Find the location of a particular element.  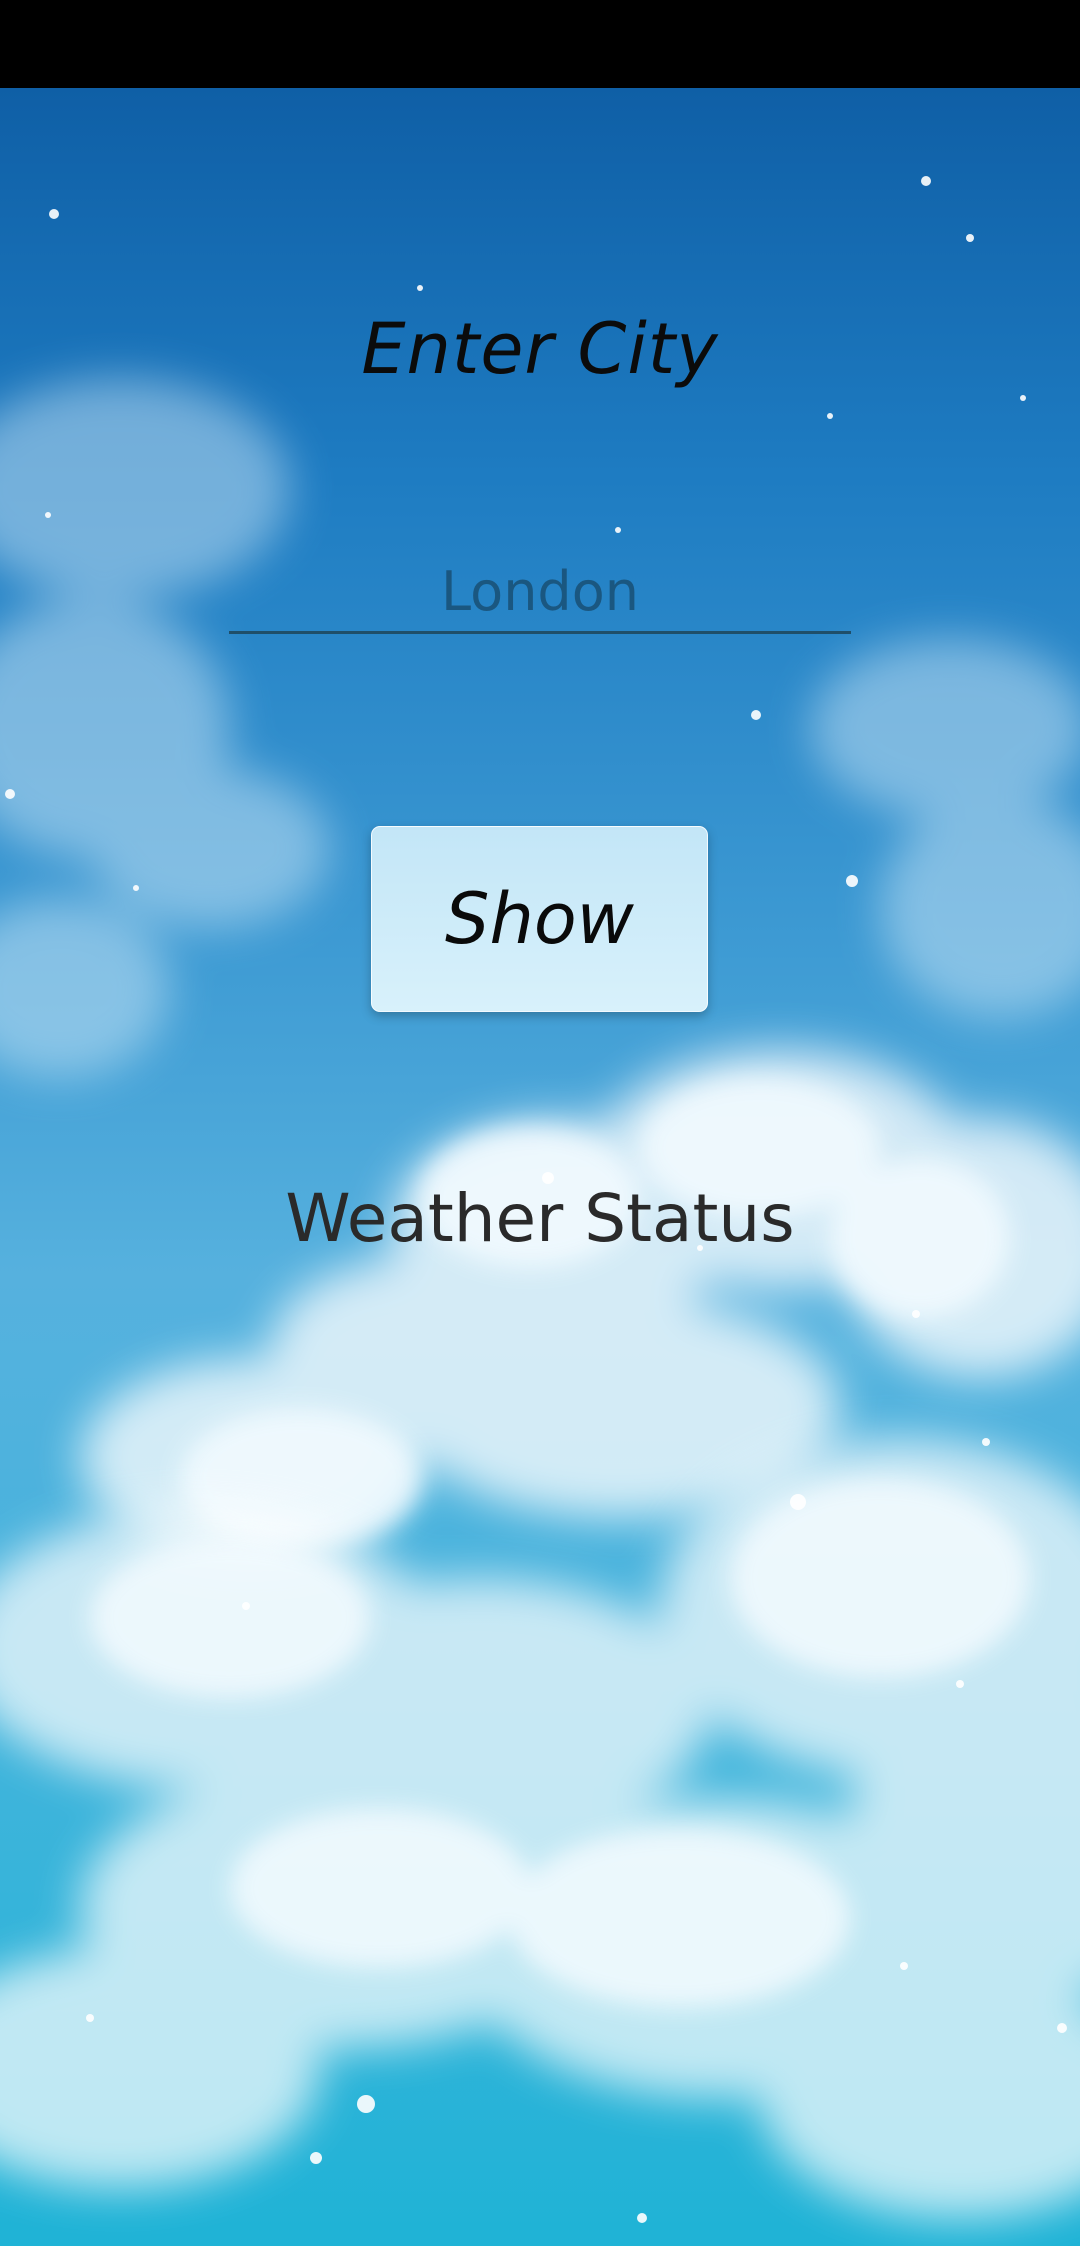

show-button: Show is located at coordinates (539, 919).